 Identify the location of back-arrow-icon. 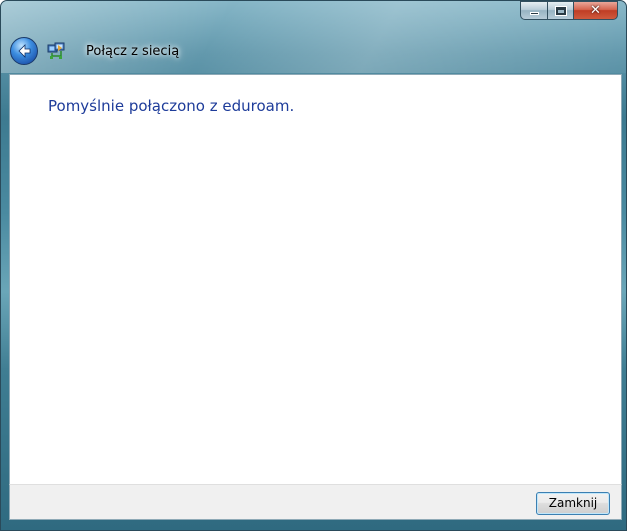
(24, 51).